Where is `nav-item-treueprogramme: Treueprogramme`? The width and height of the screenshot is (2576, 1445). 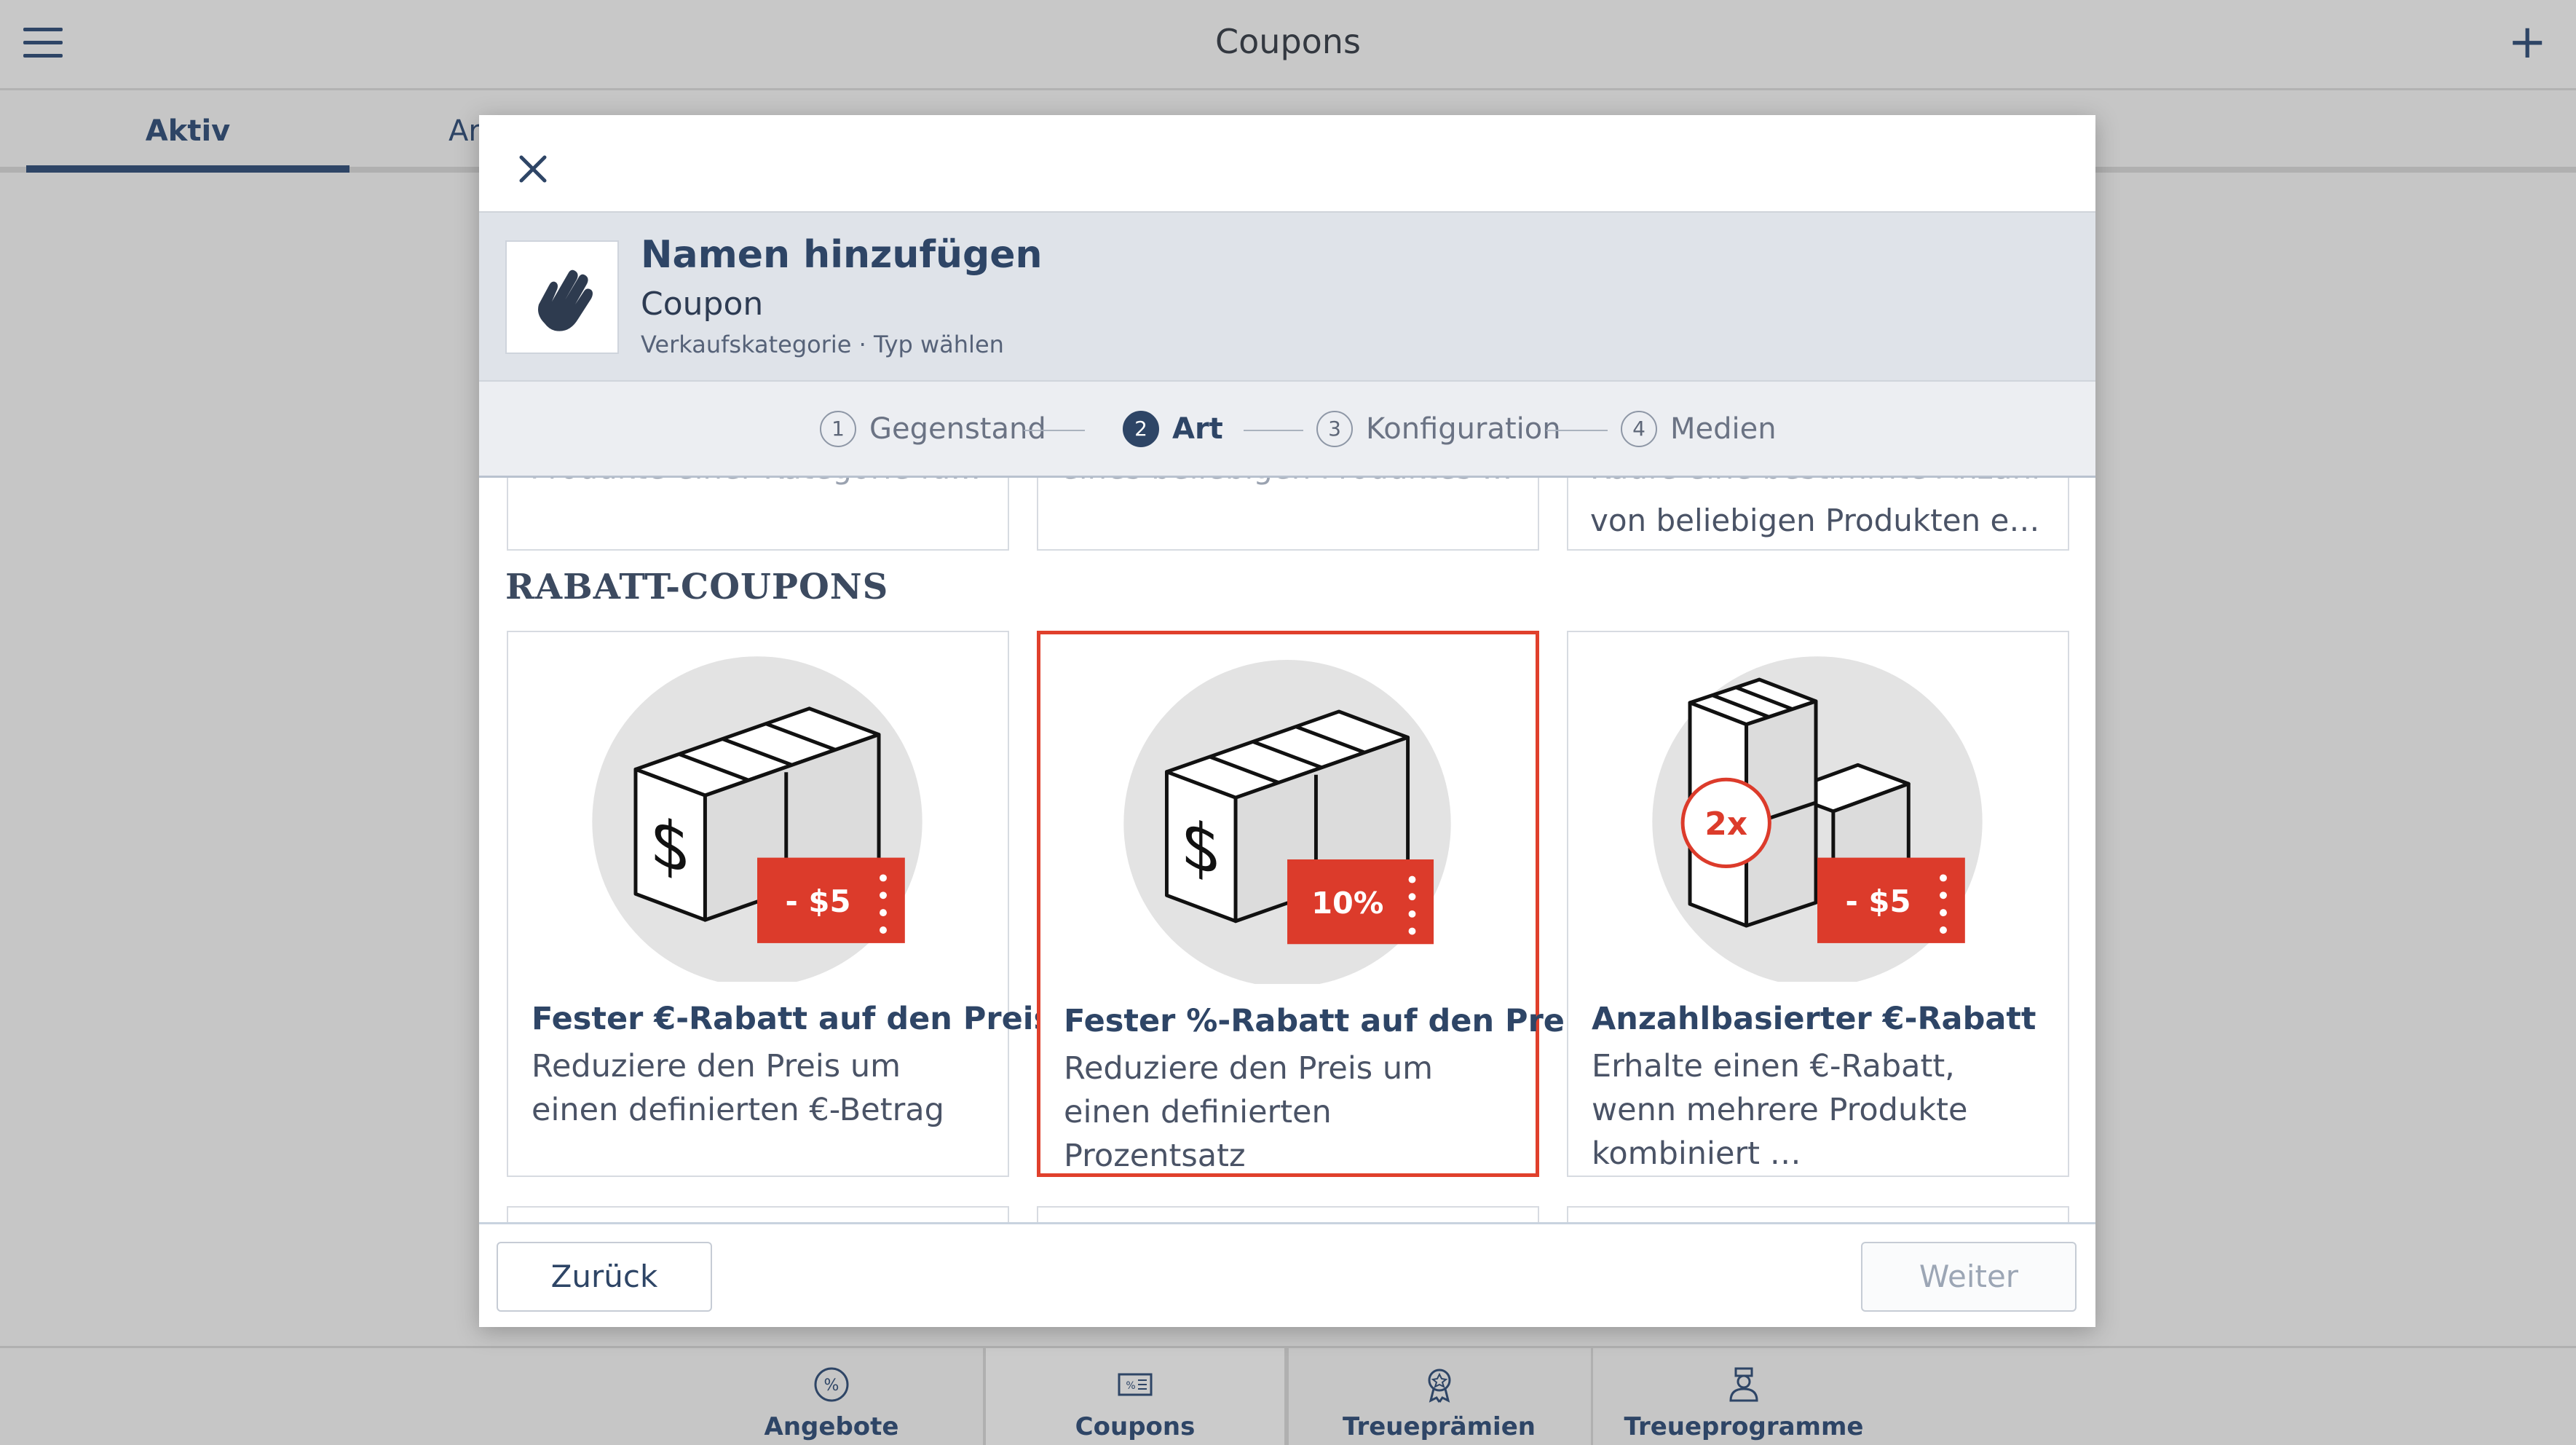
nav-item-treueprogramme: Treueprogramme is located at coordinates (1744, 1396).